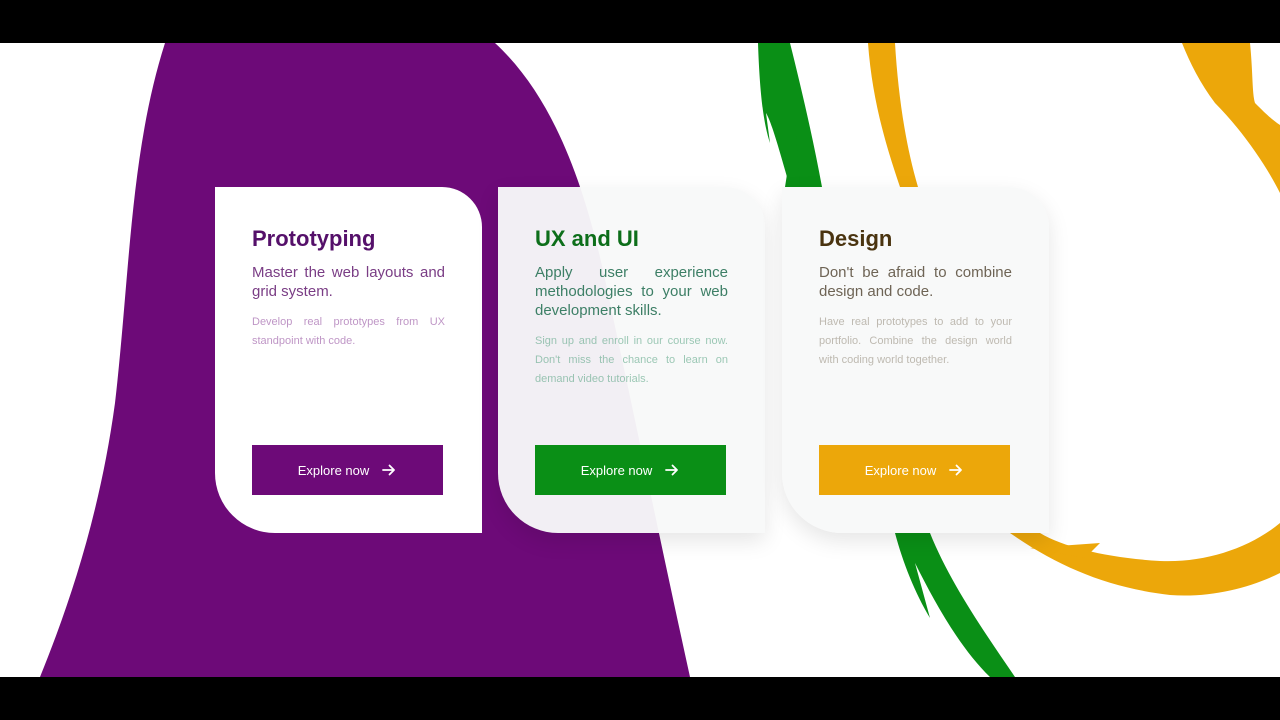 The width and height of the screenshot is (1280, 720). Describe the element at coordinates (856, 238) in the screenshot. I see `card-title: Design` at that location.